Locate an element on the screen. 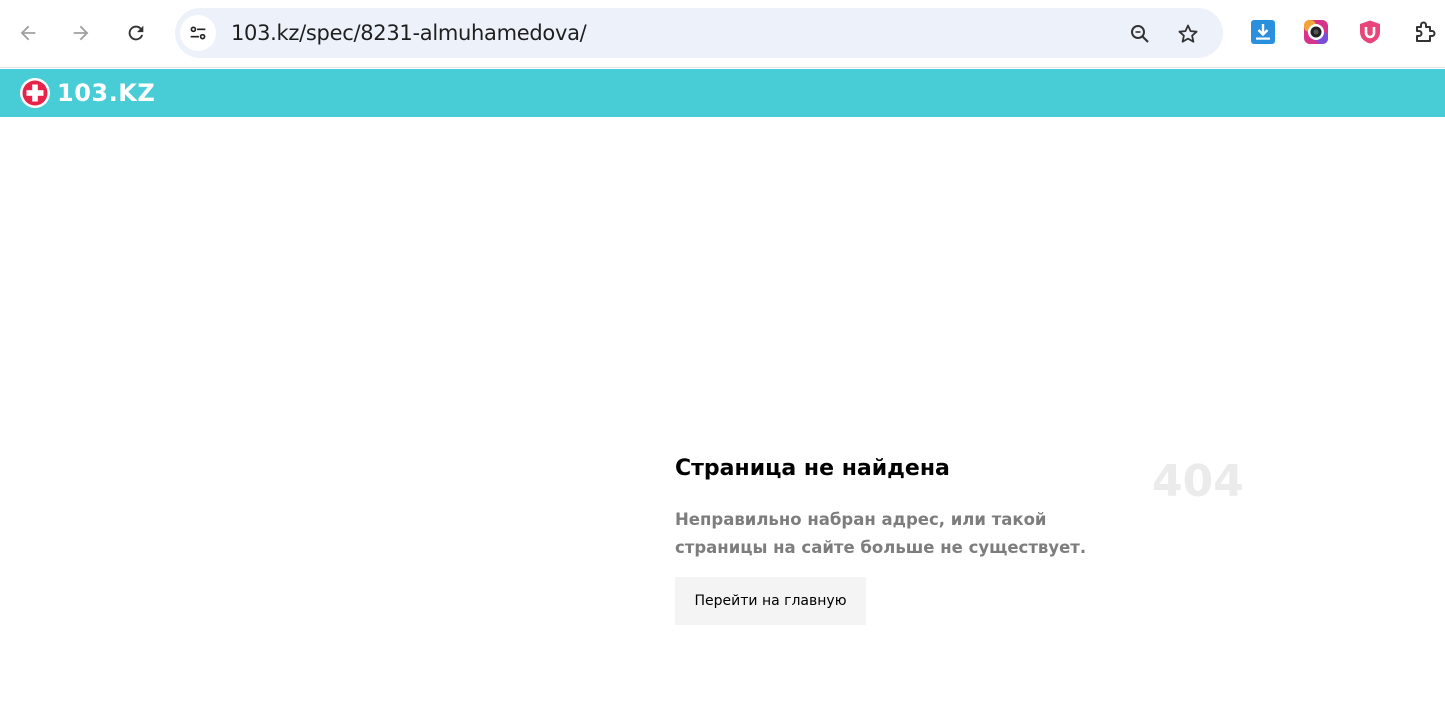 The height and width of the screenshot is (706, 1445). extensions-button is located at coordinates (1425, 32).